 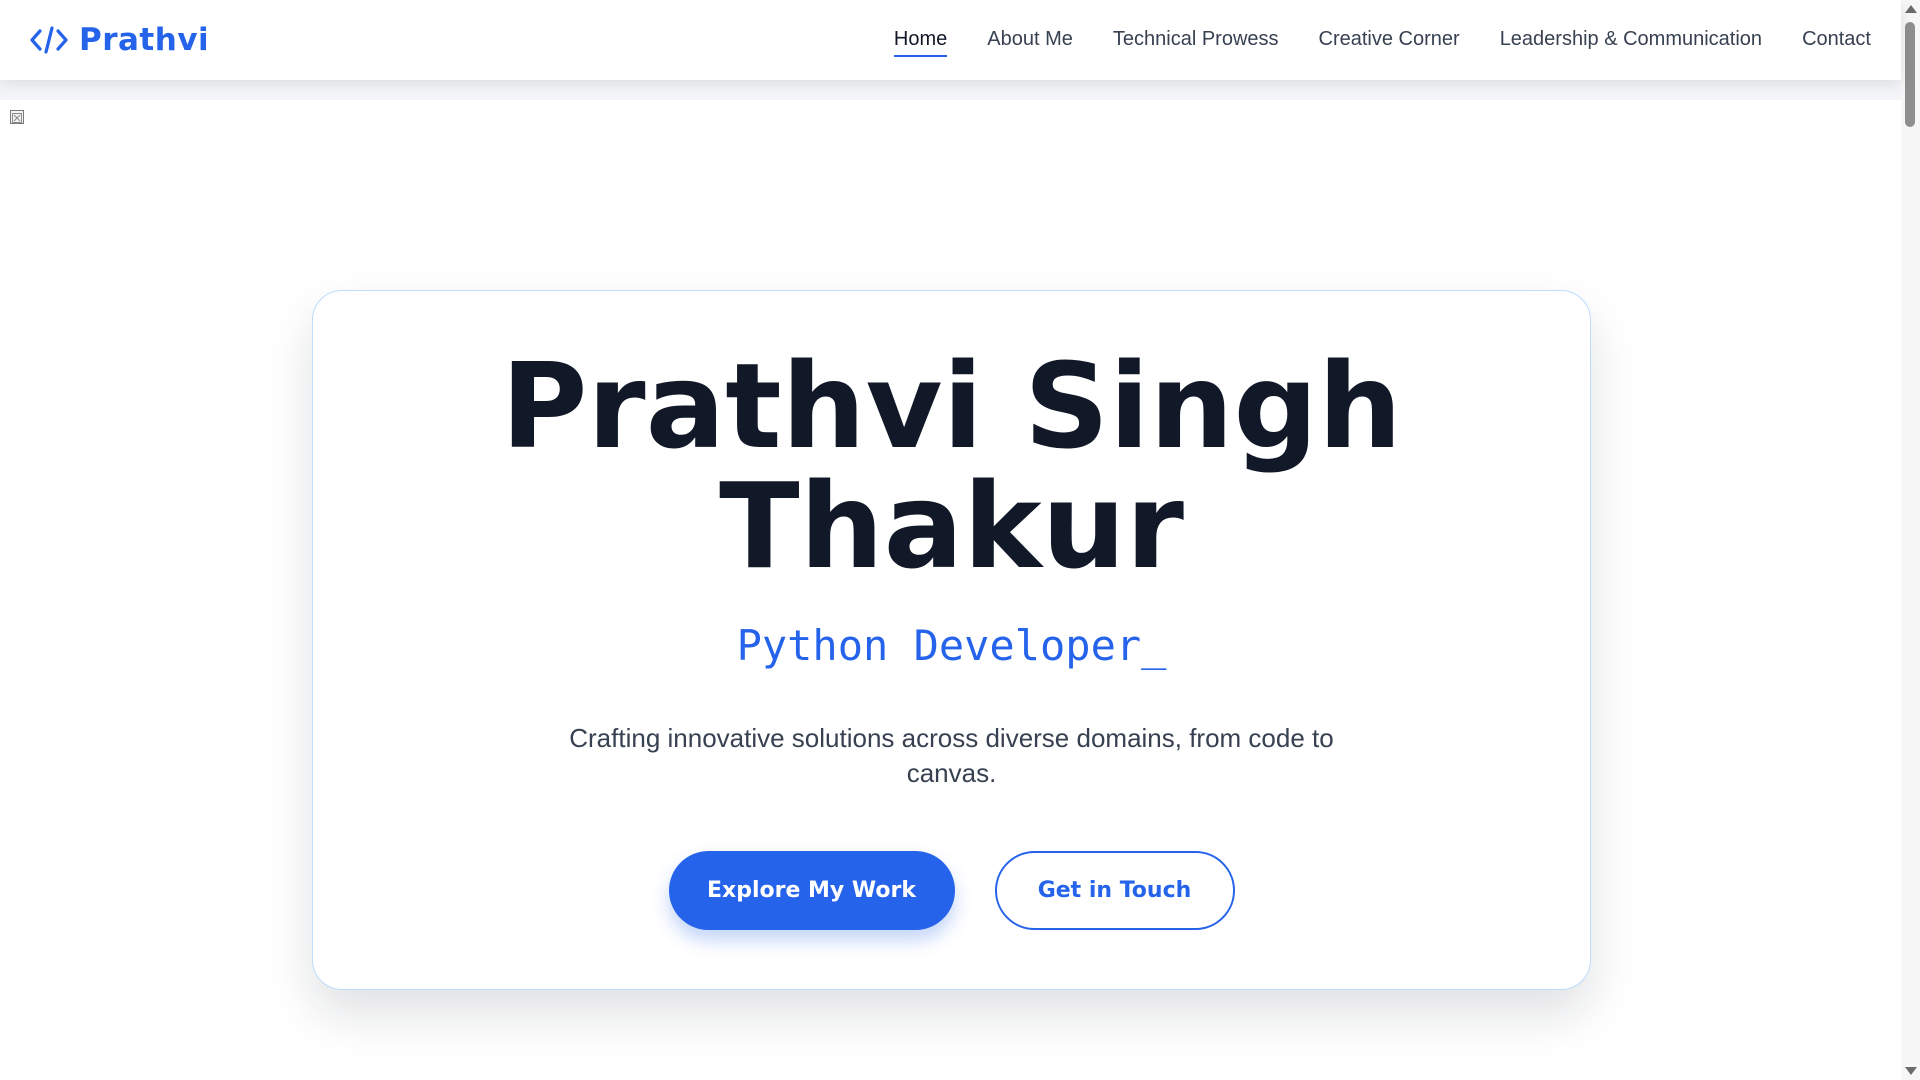 I want to click on brand-name: Prathvi, so click(x=144, y=40).